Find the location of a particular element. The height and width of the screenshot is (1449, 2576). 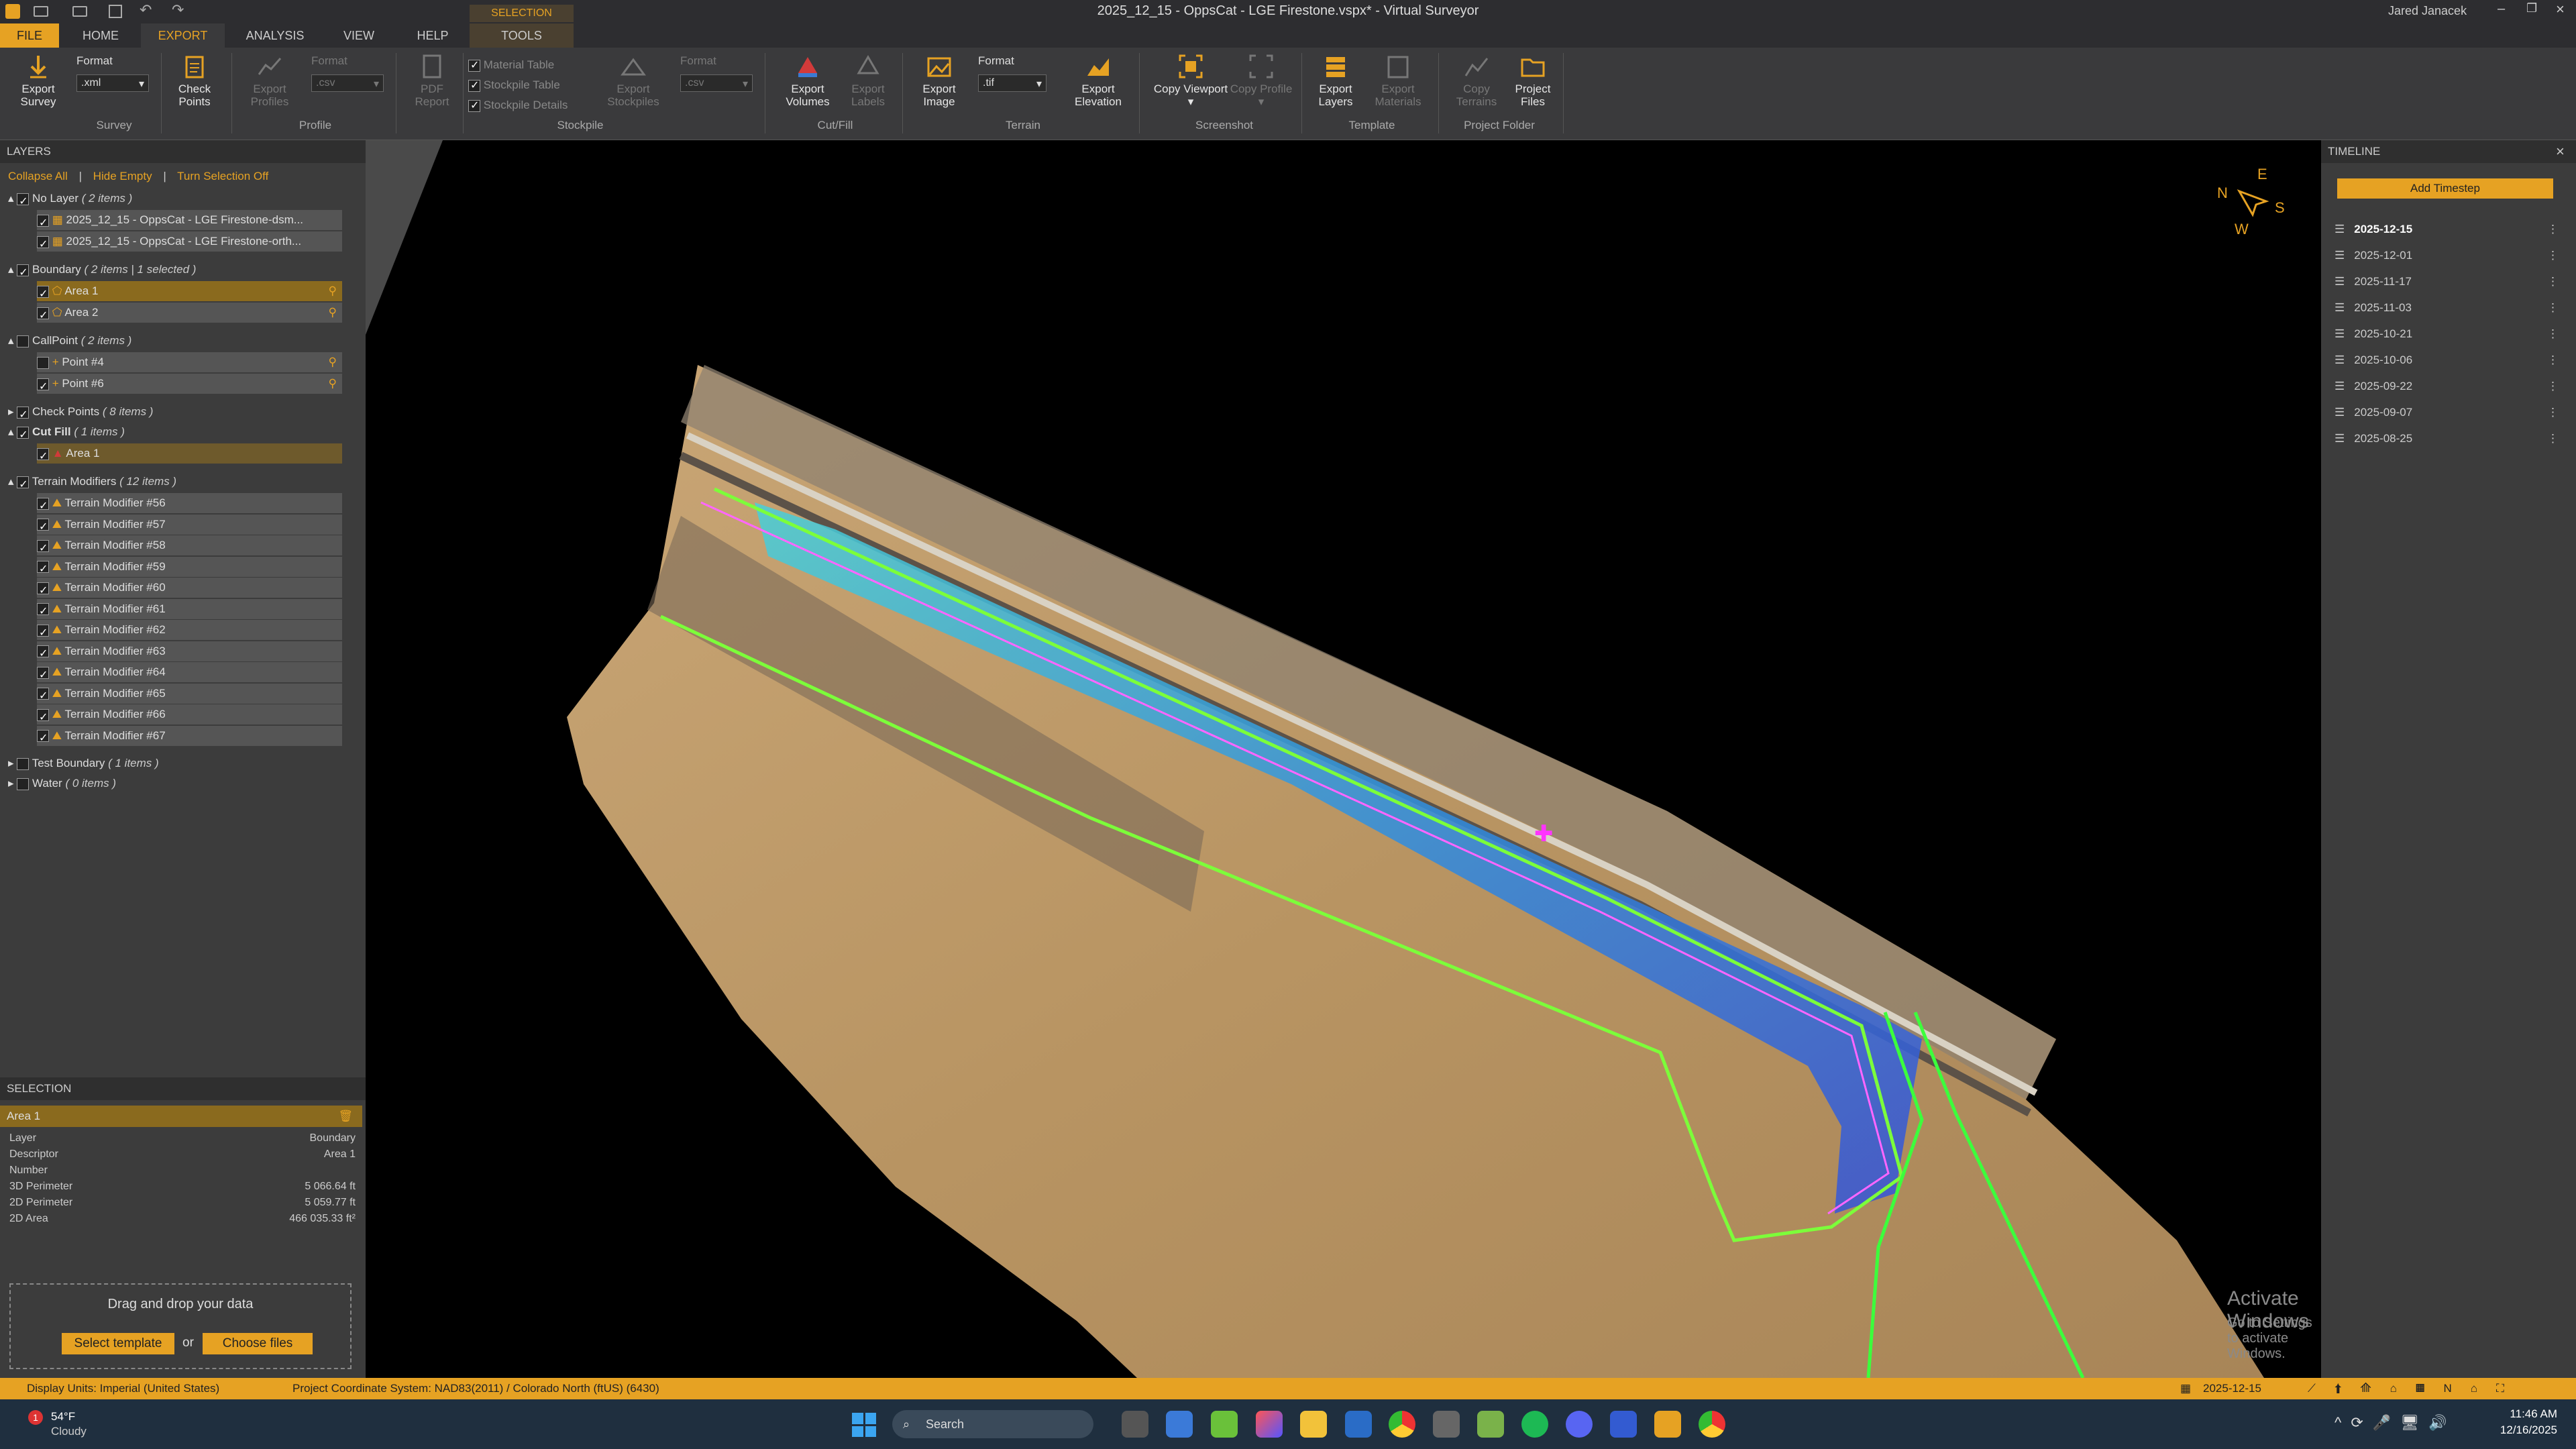

timestep-item: ☰ 2025-09-22 ⋮ is located at coordinates (2448, 386).